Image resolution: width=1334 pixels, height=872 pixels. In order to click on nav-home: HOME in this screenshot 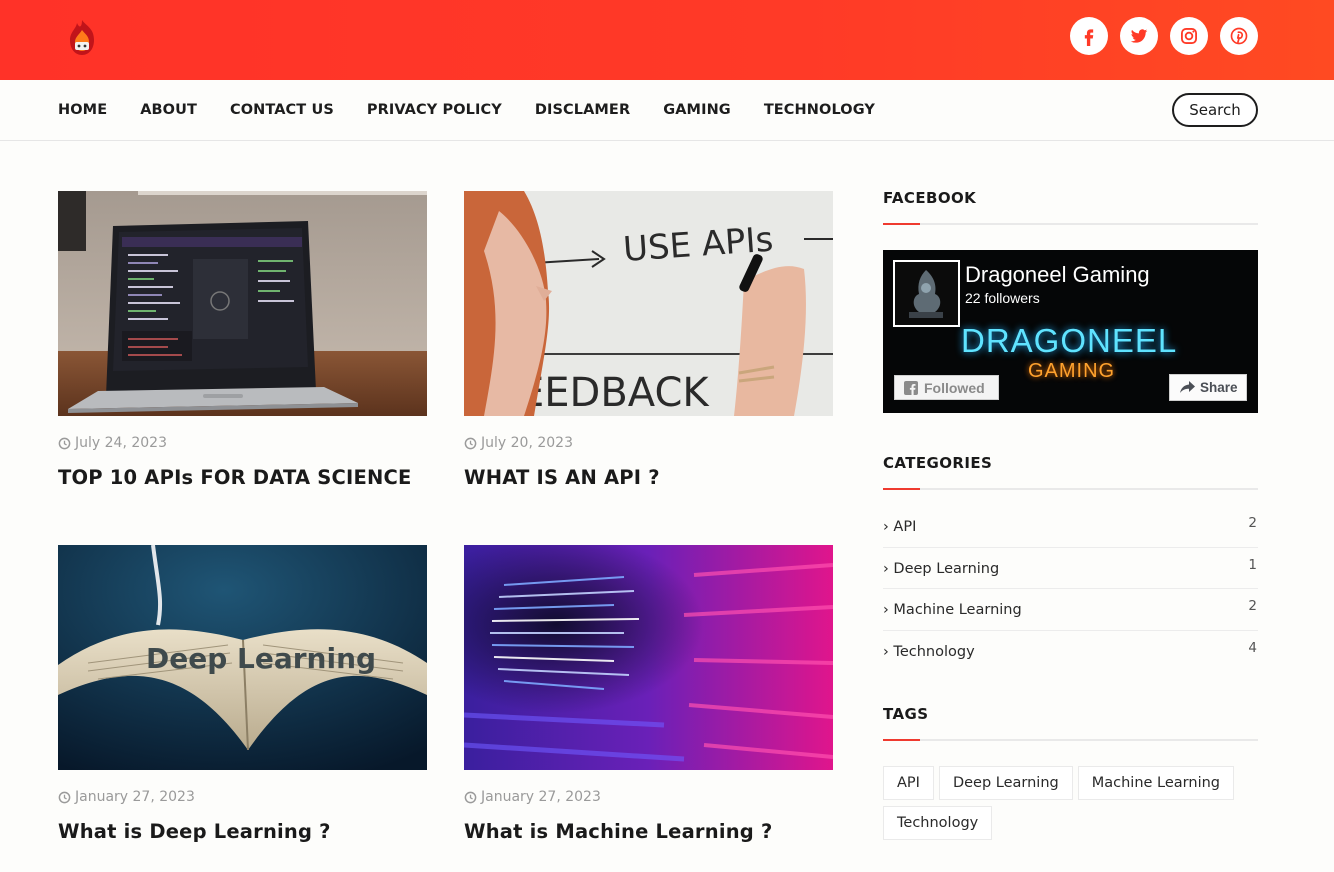, I will do `click(82, 110)`.